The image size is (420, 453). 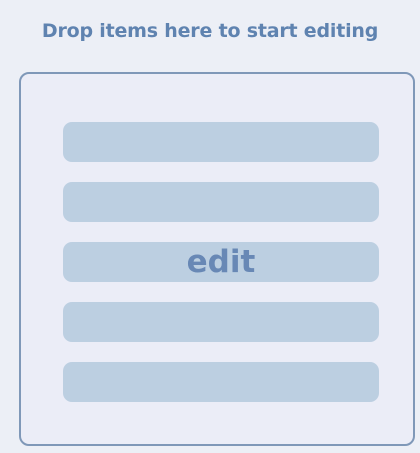 I want to click on drop-instruction: Drop items here to start editing, so click(x=210, y=31).